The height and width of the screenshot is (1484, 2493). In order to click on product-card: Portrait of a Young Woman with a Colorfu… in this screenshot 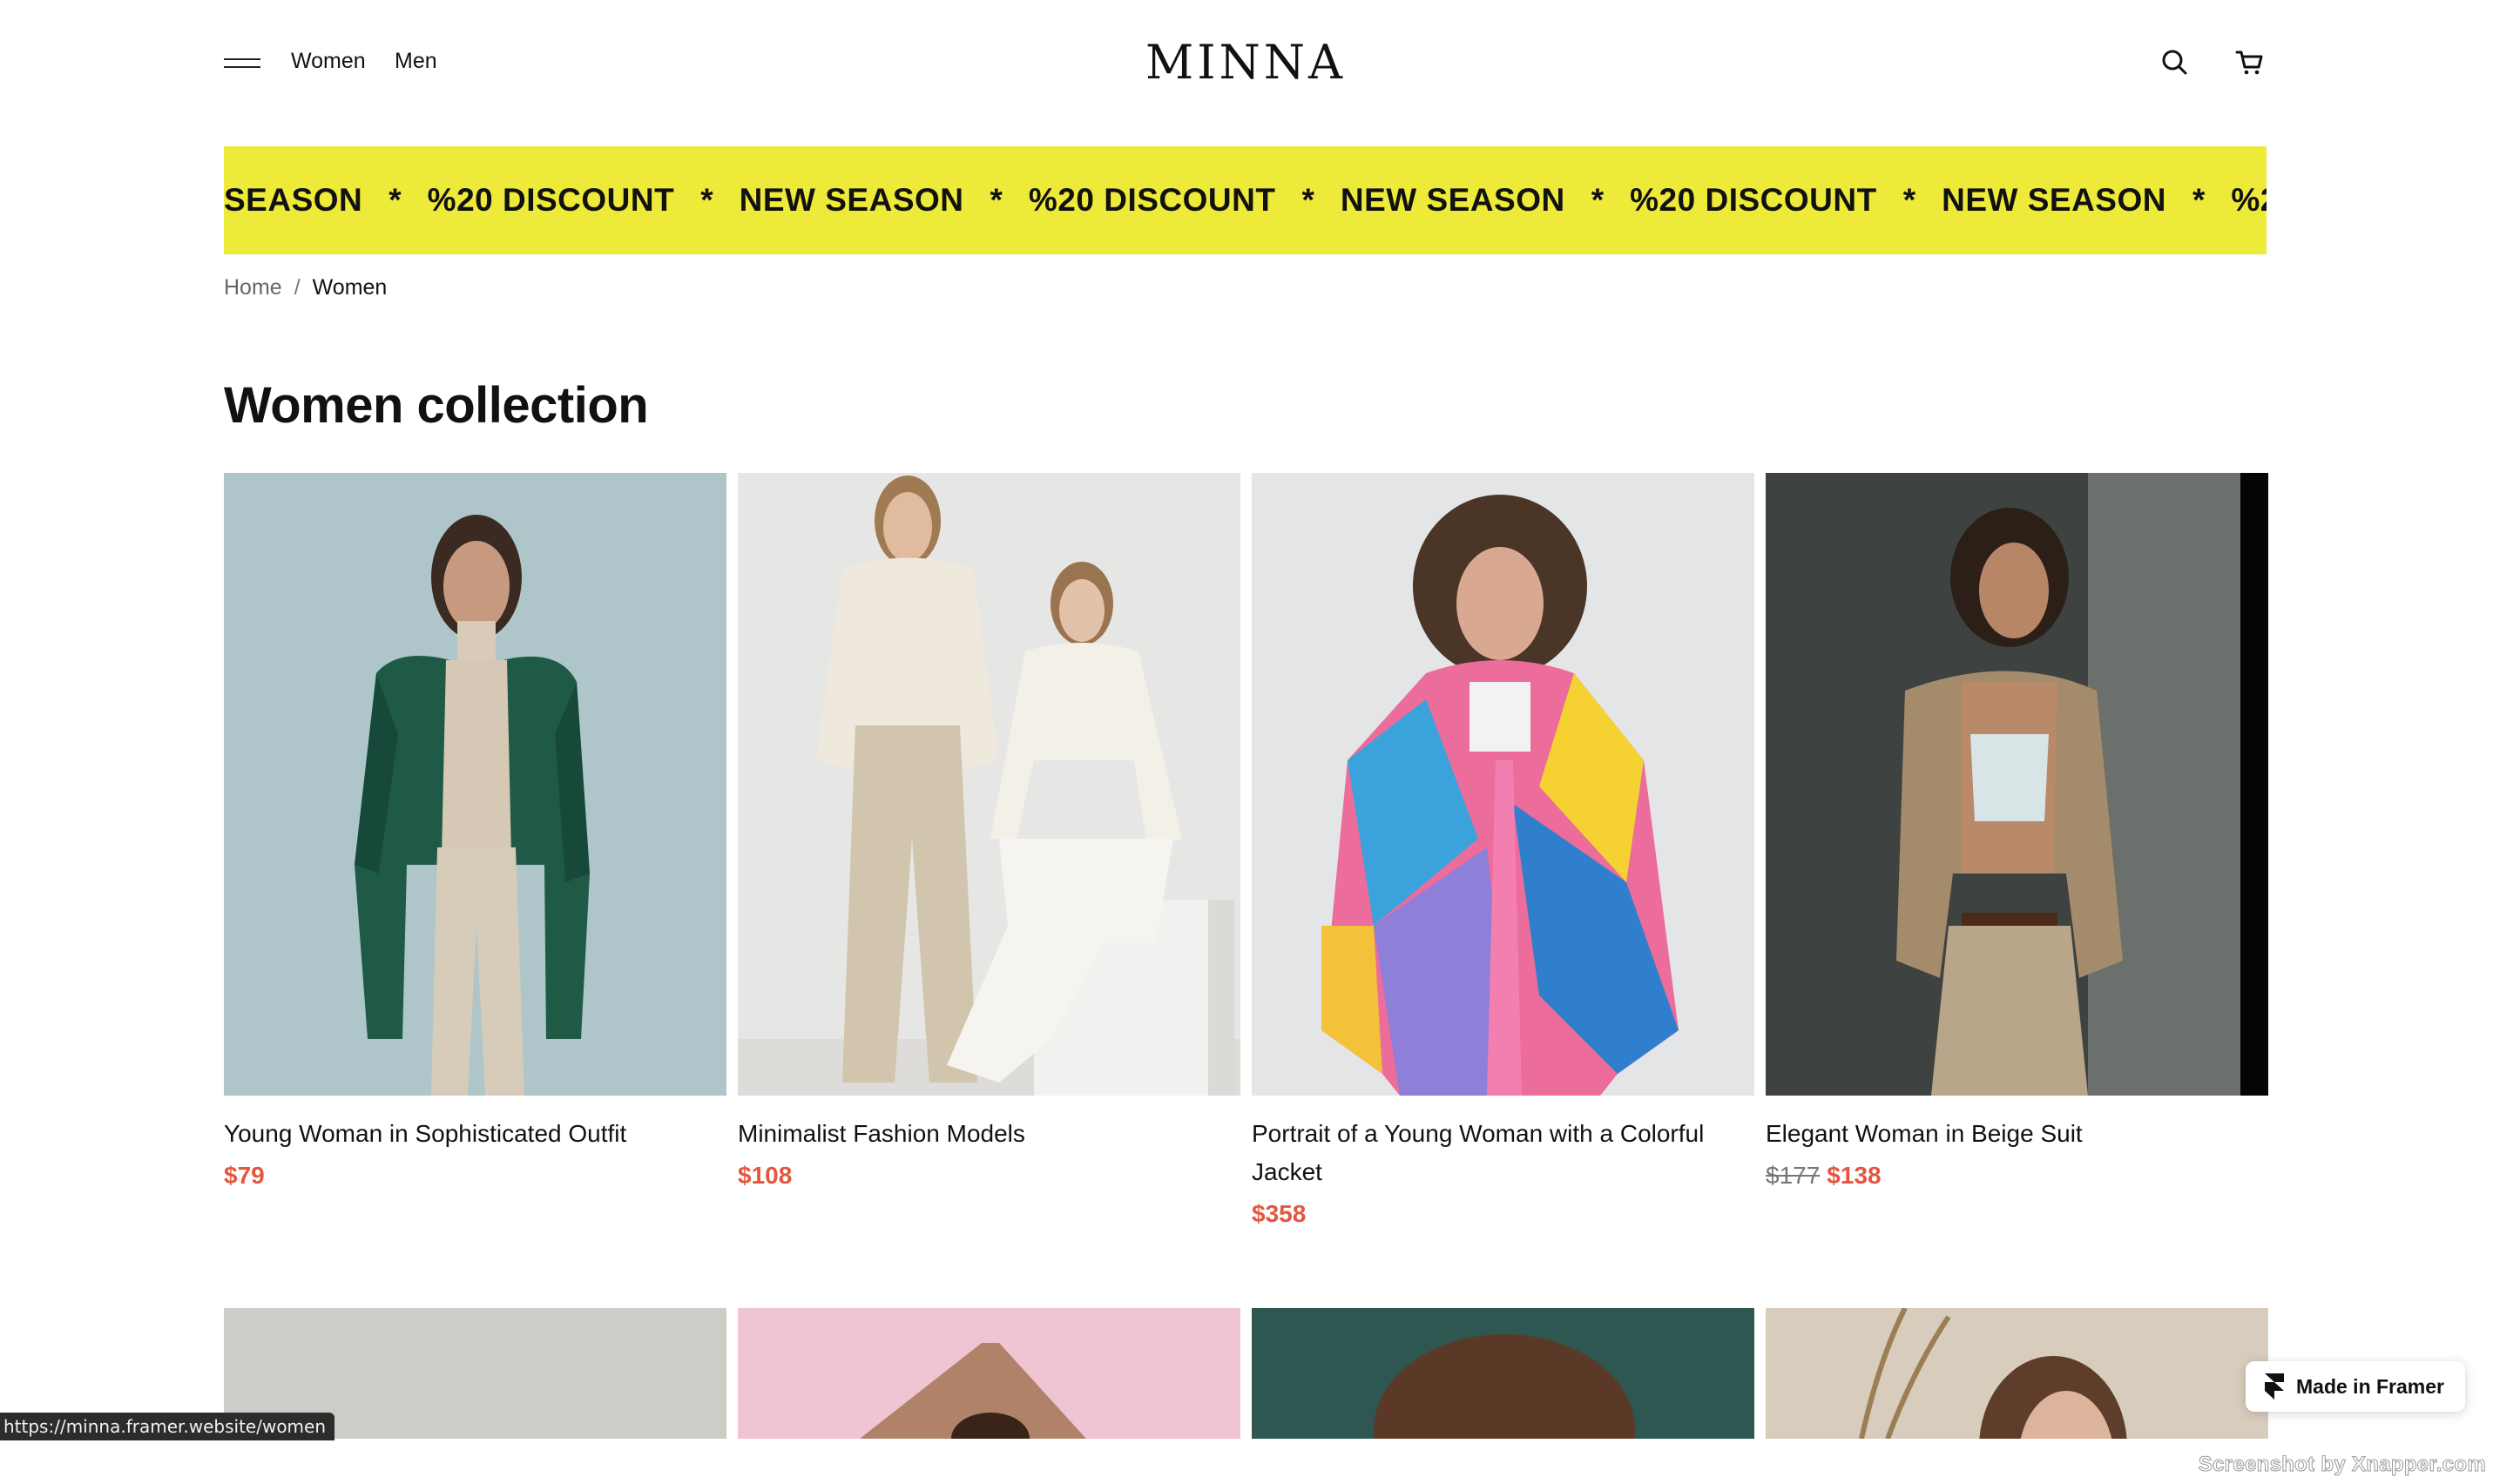, I will do `click(1503, 850)`.